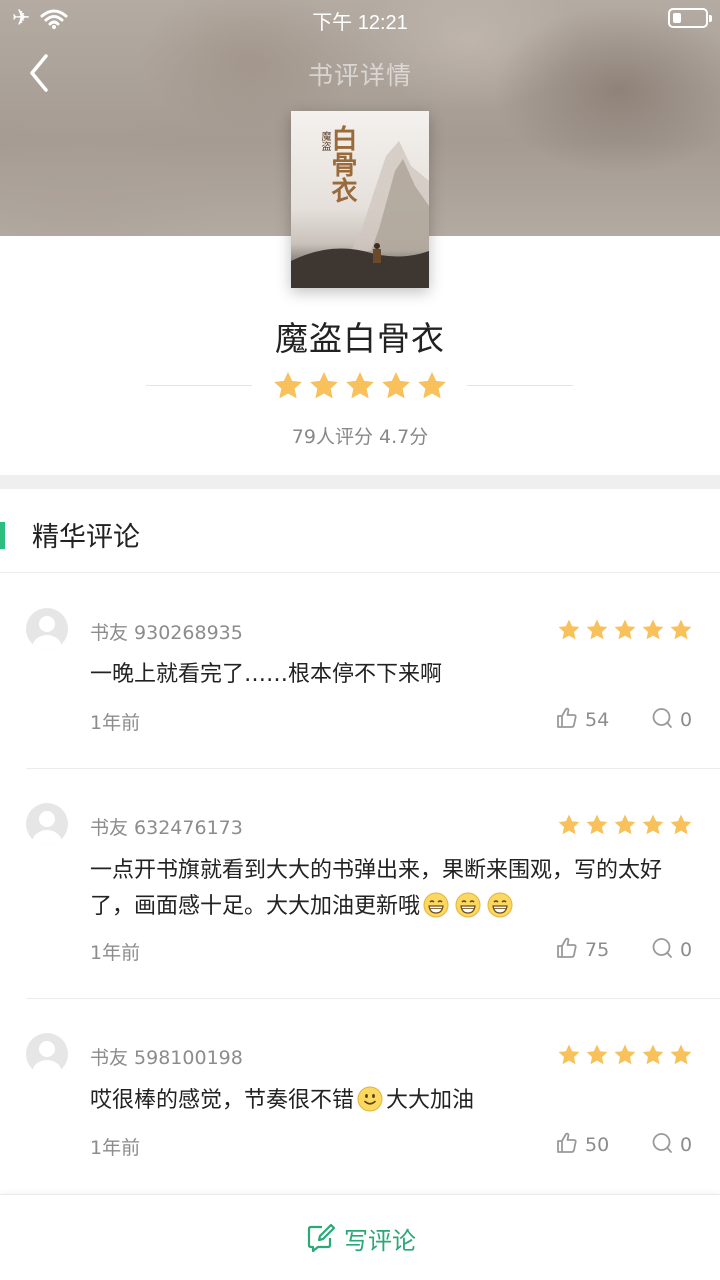  Describe the element at coordinates (222, 1100) in the screenshot. I see `review-text-before: 哎很棒的感觉，节奏很不错` at that location.